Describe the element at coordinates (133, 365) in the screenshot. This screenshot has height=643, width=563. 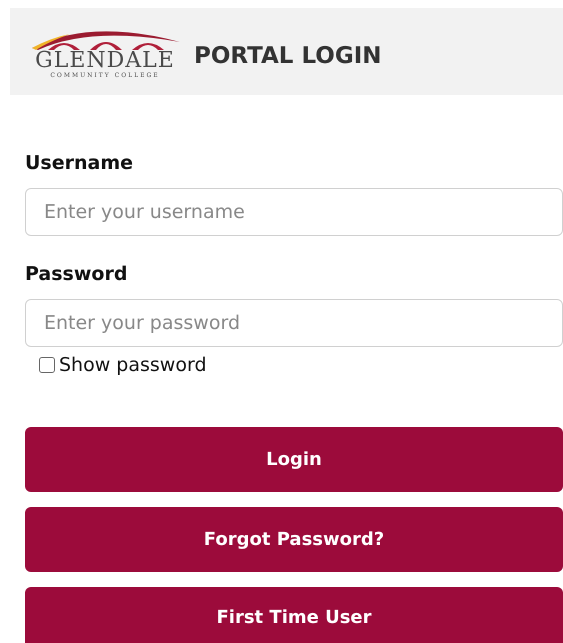
I see `checkbox-label: Show password` at that location.